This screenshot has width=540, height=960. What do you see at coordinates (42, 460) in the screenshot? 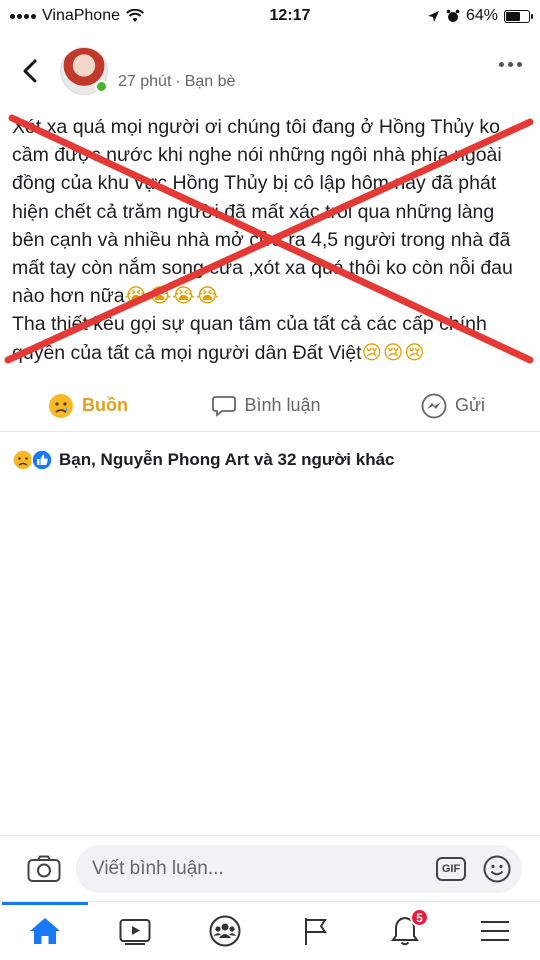
I see `like-reaction-icon` at bounding box center [42, 460].